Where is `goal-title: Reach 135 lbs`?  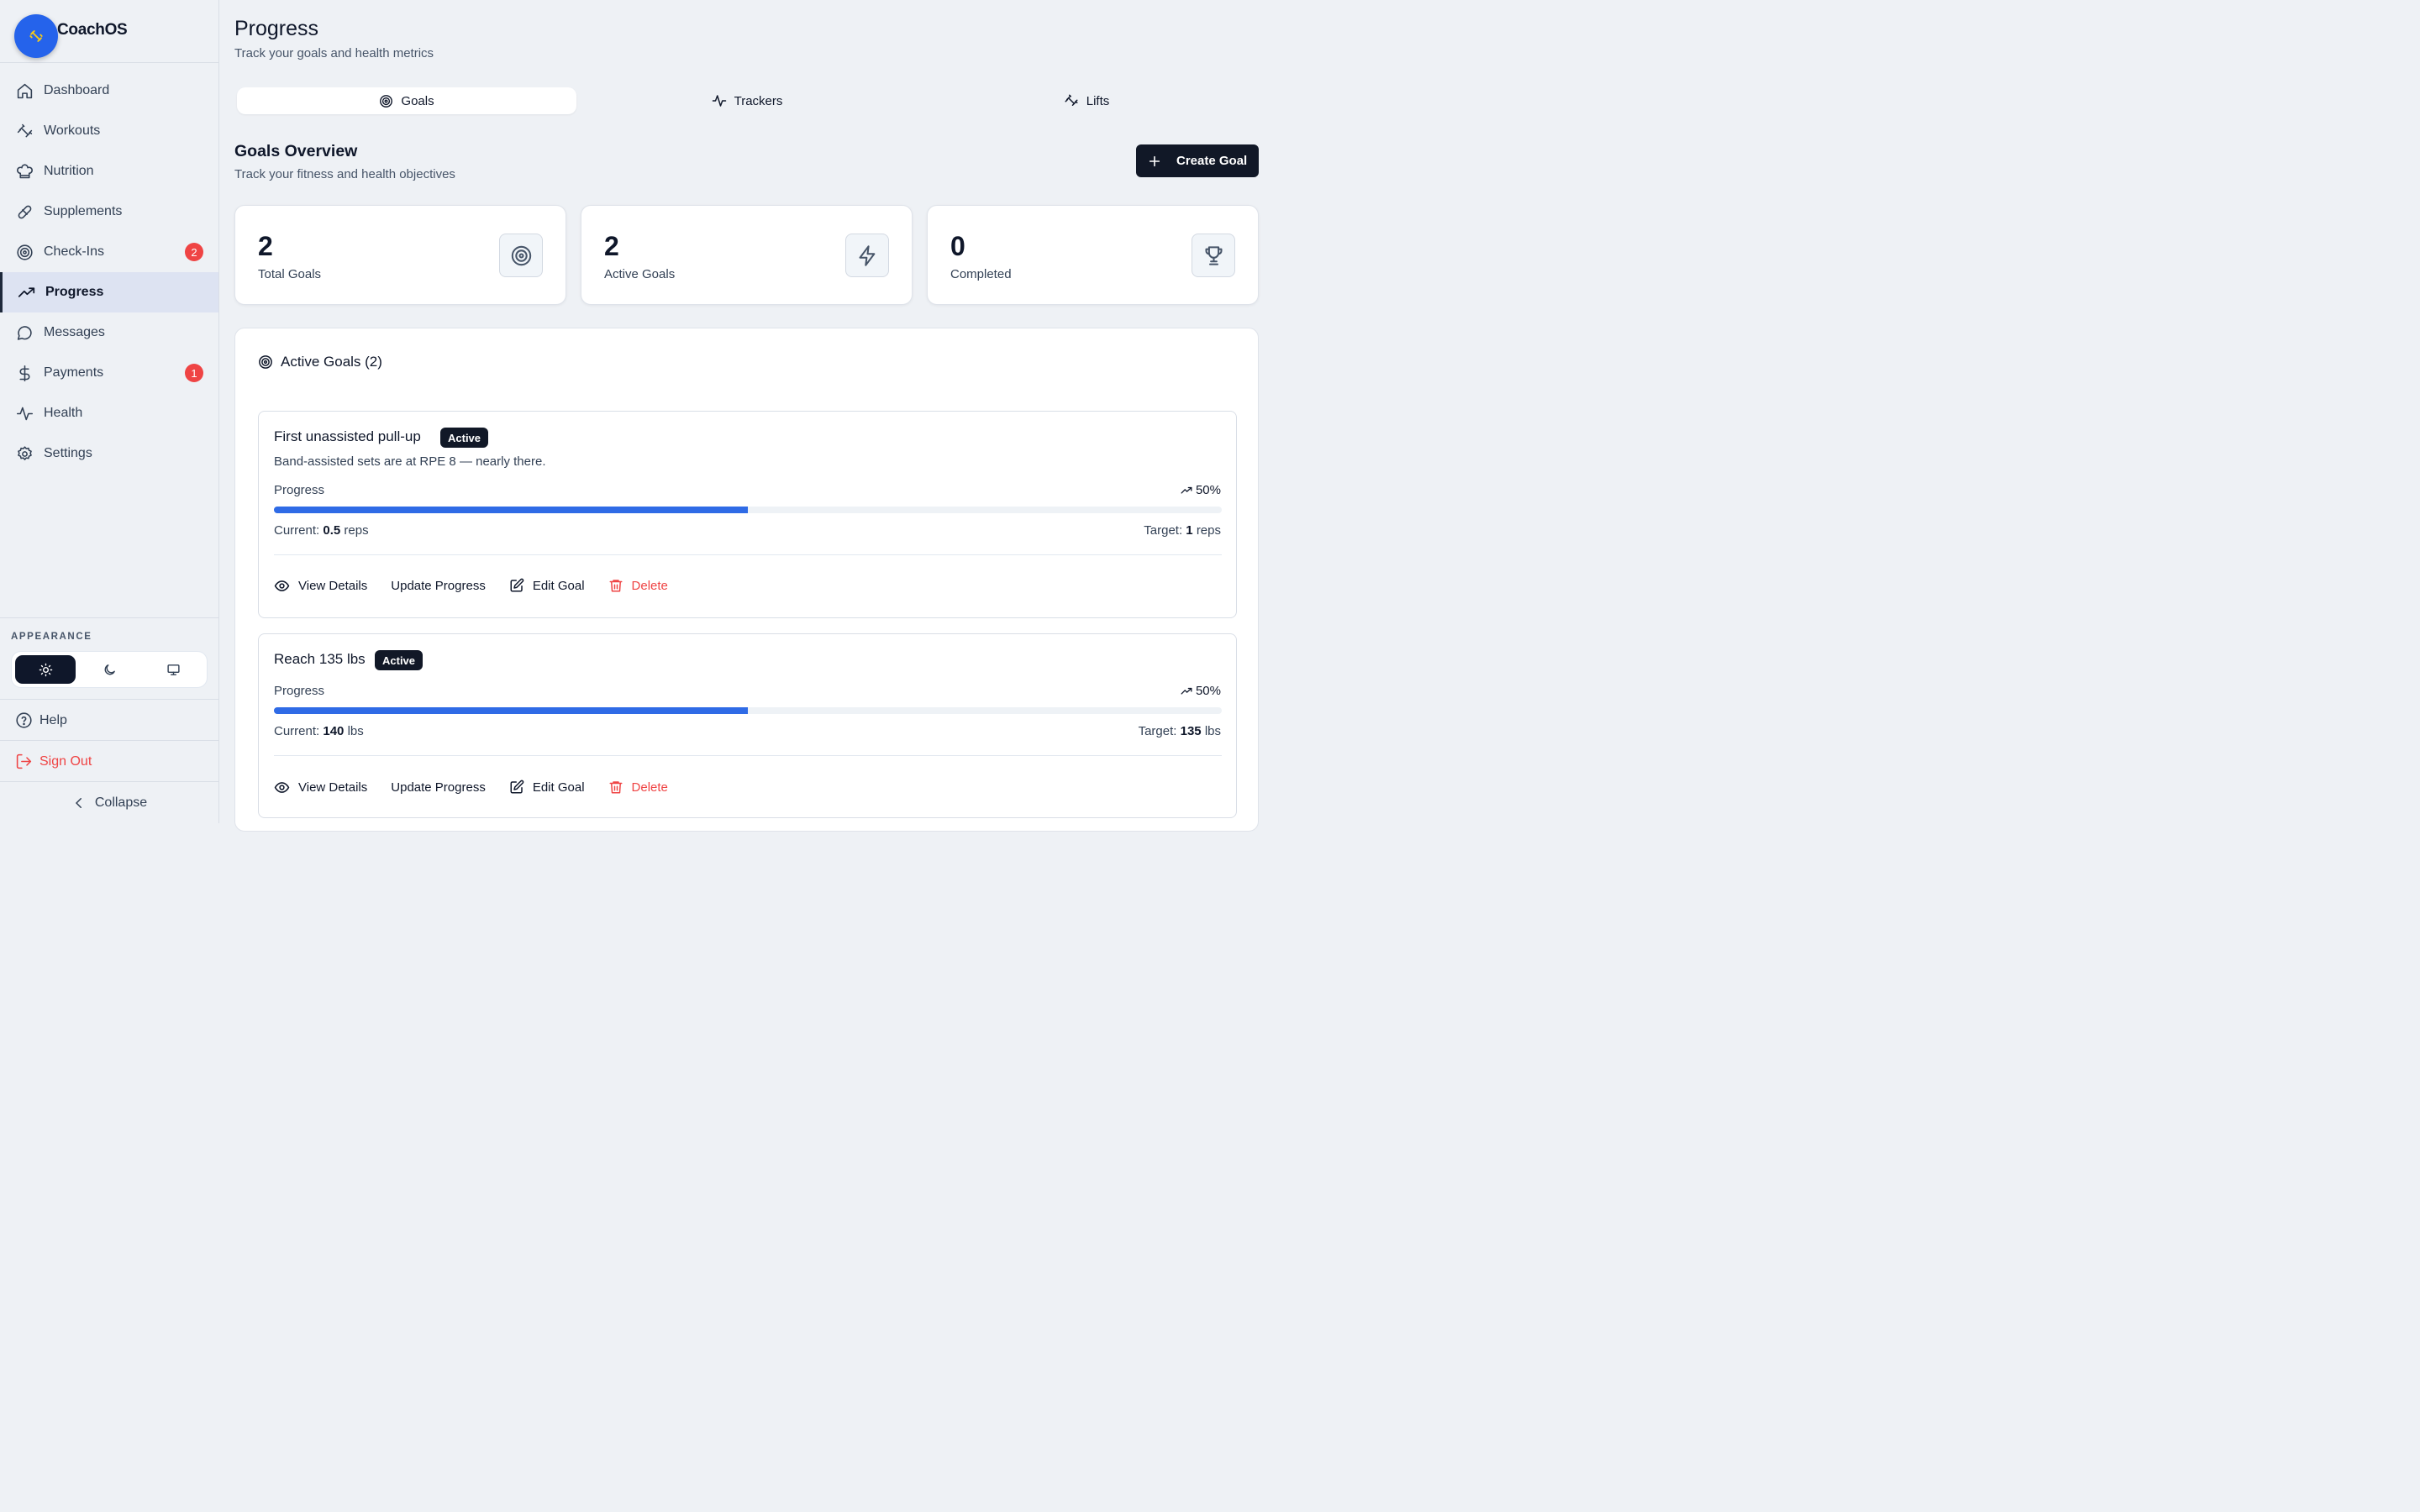 goal-title: Reach 135 lbs is located at coordinates (320, 659).